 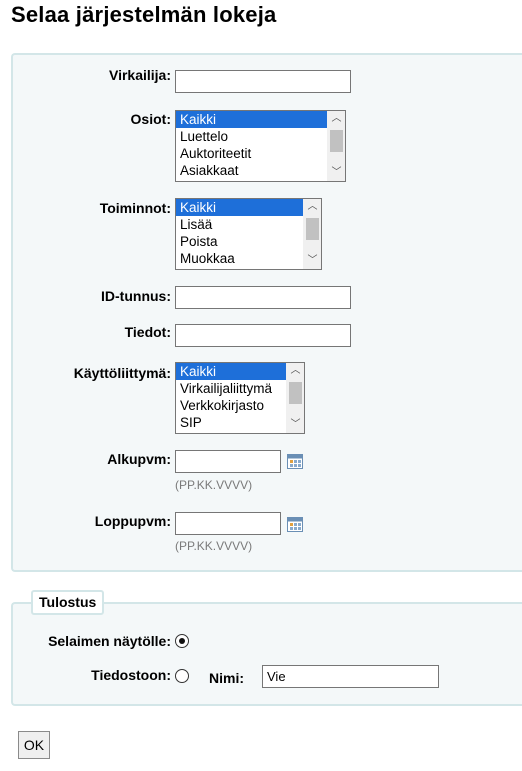 I want to click on from-date-input, so click(x=228, y=461).